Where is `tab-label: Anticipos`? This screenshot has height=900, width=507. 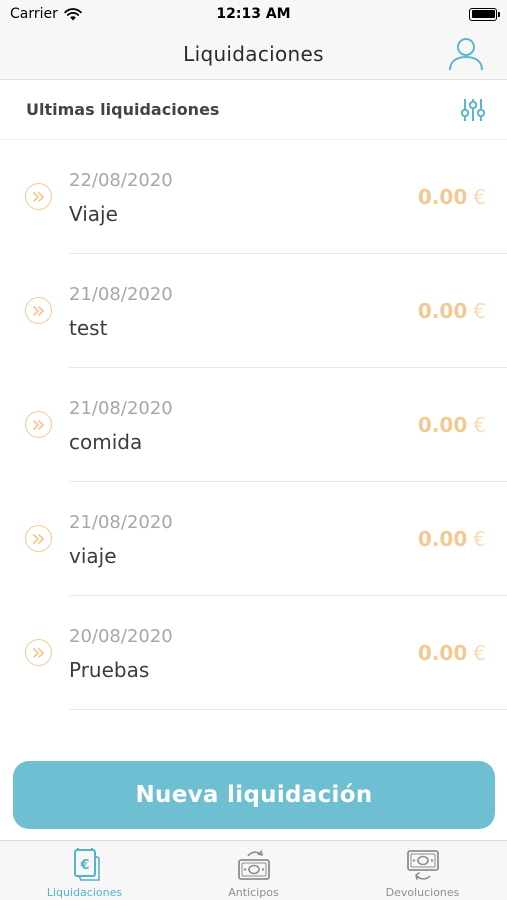
tab-label: Anticipos is located at coordinates (253, 892).